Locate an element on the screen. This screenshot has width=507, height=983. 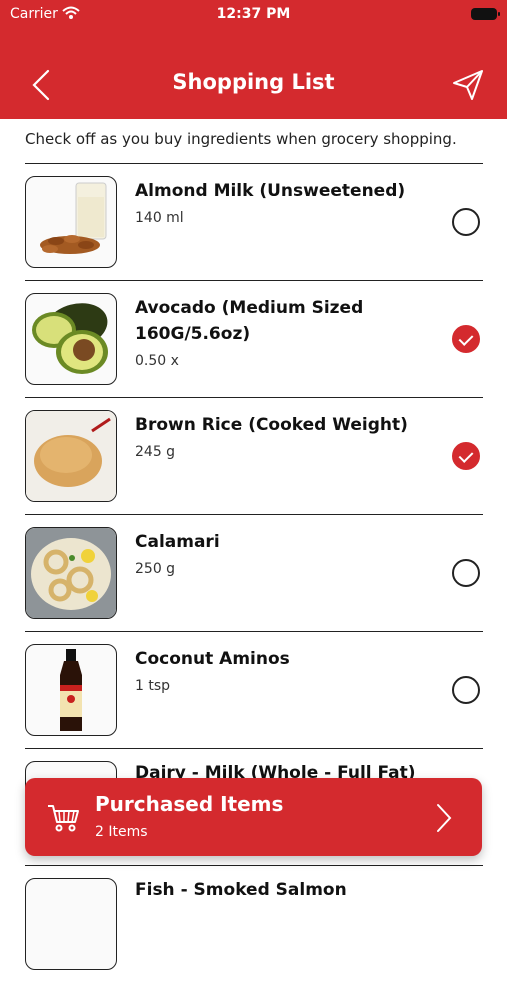
coconut-aminos-image is located at coordinates (71, 690).